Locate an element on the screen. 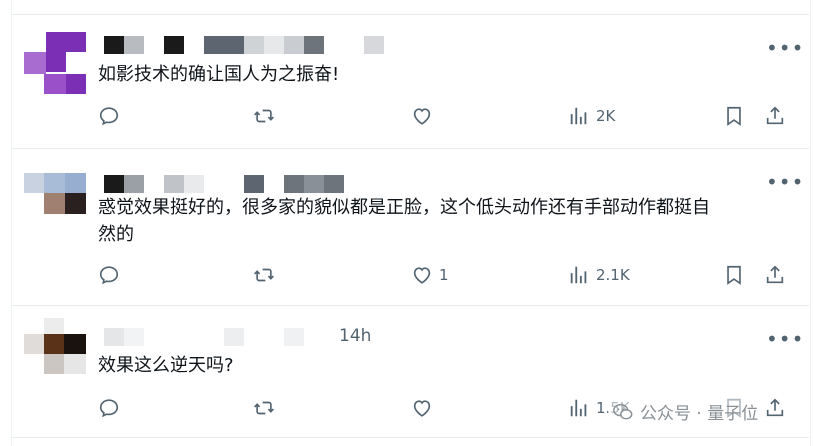  watermark-label: 公众号 · 量子位 is located at coordinates (699, 414).